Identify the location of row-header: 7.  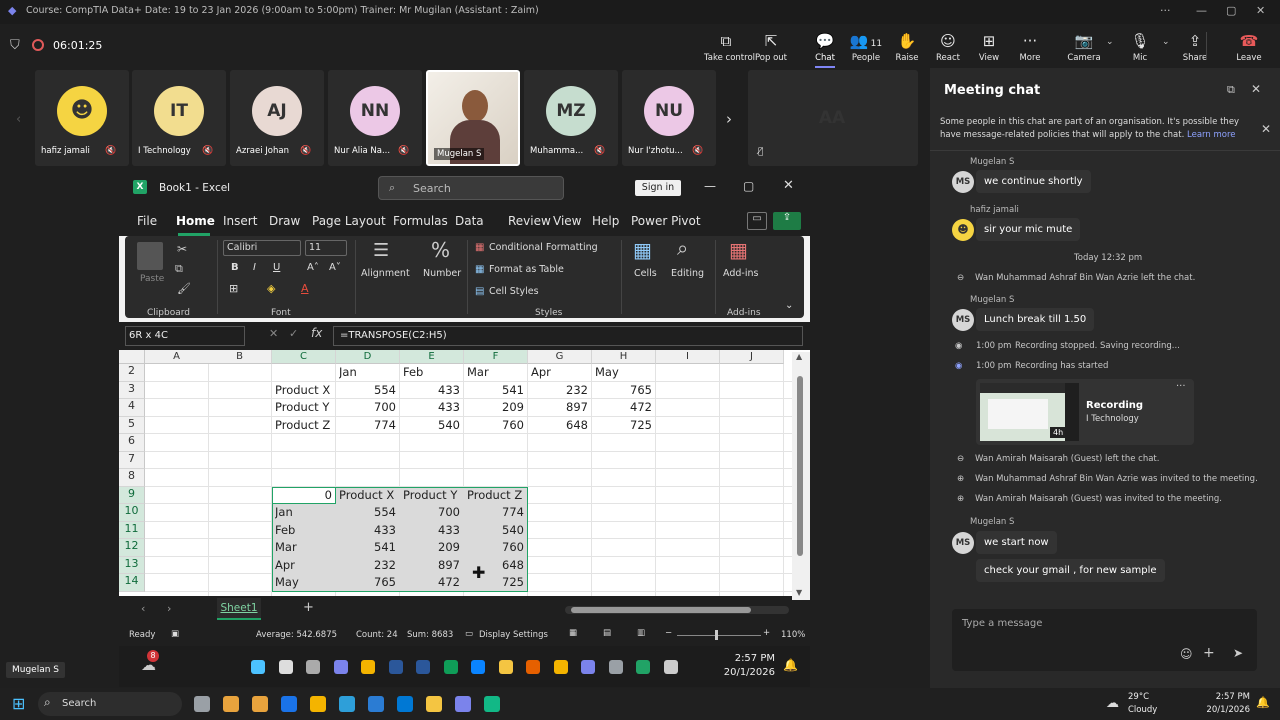
(132, 460).